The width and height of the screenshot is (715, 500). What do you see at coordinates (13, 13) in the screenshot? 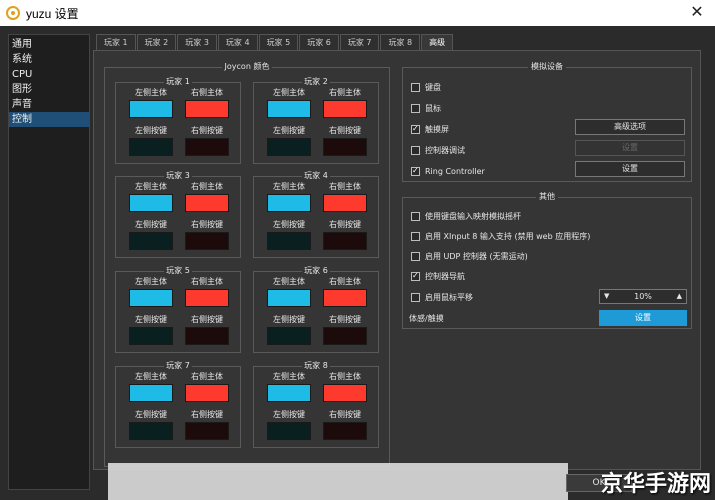
I see `yuzu-logo-icon` at bounding box center [13, 13].